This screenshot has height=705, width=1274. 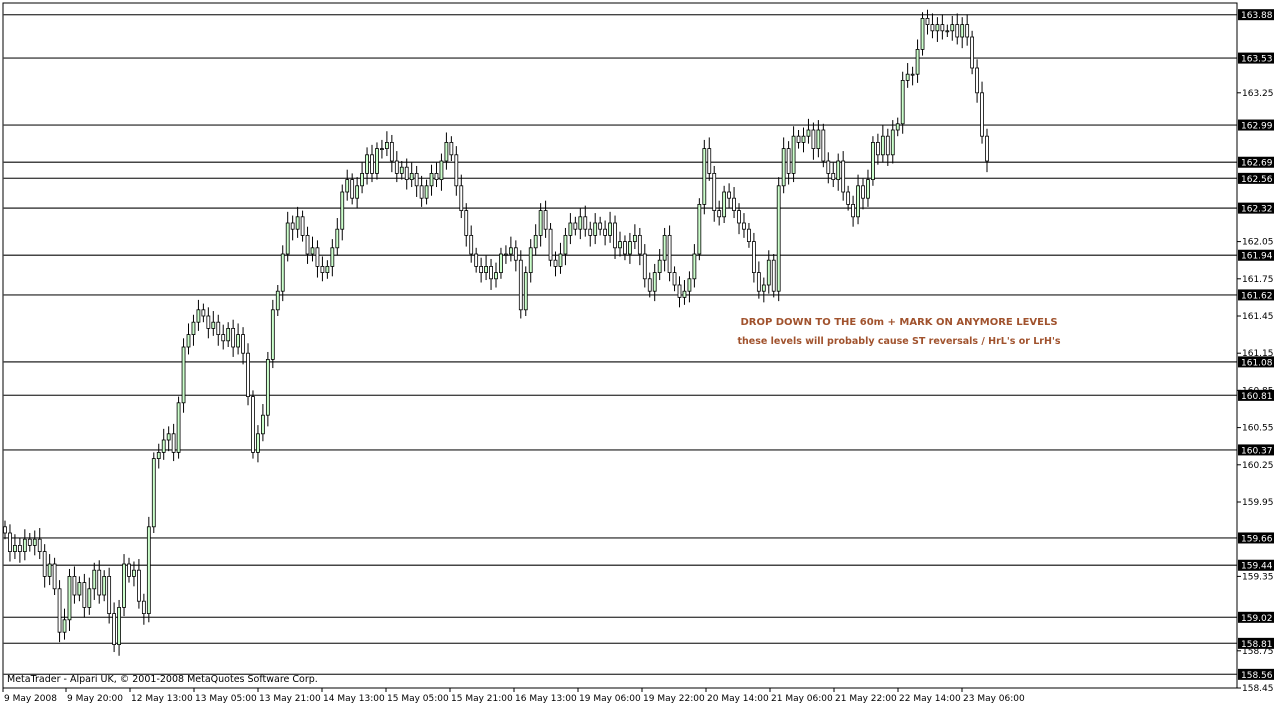 I want to click on y-tick-label: 159.35, so click(x=1258, y=577).